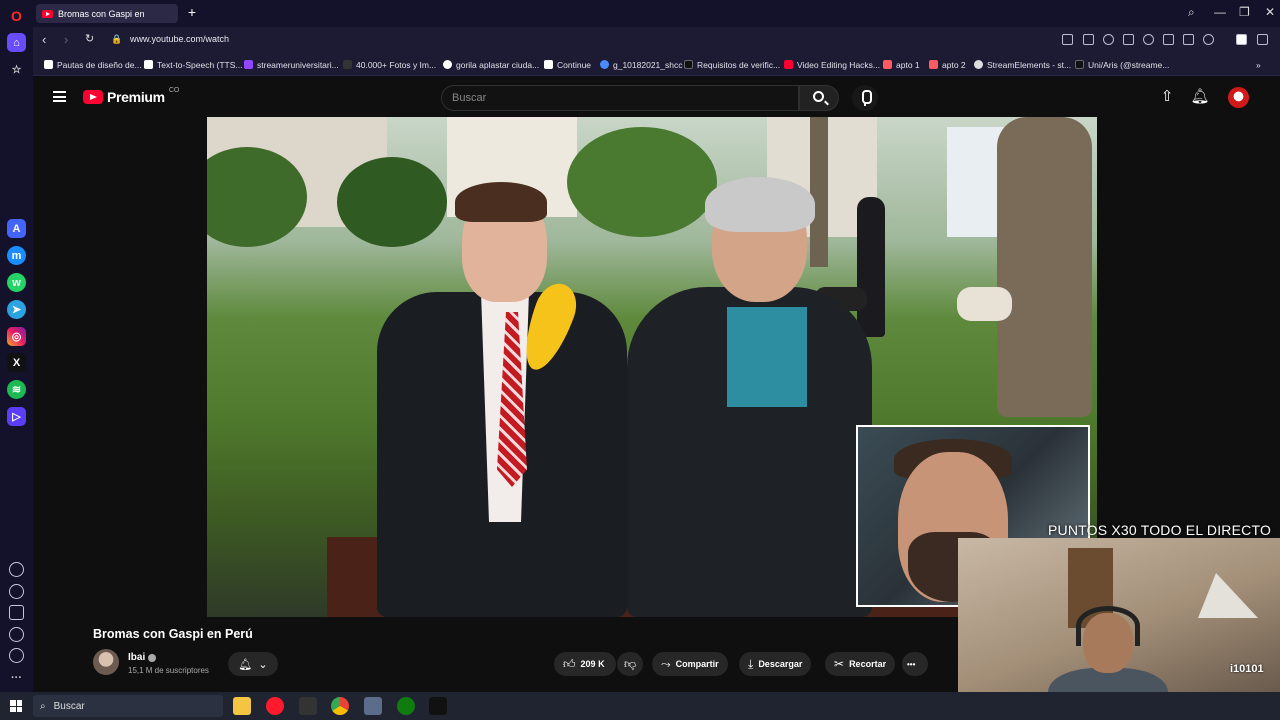  I want to click on channel-avatar, so click(106, 662).